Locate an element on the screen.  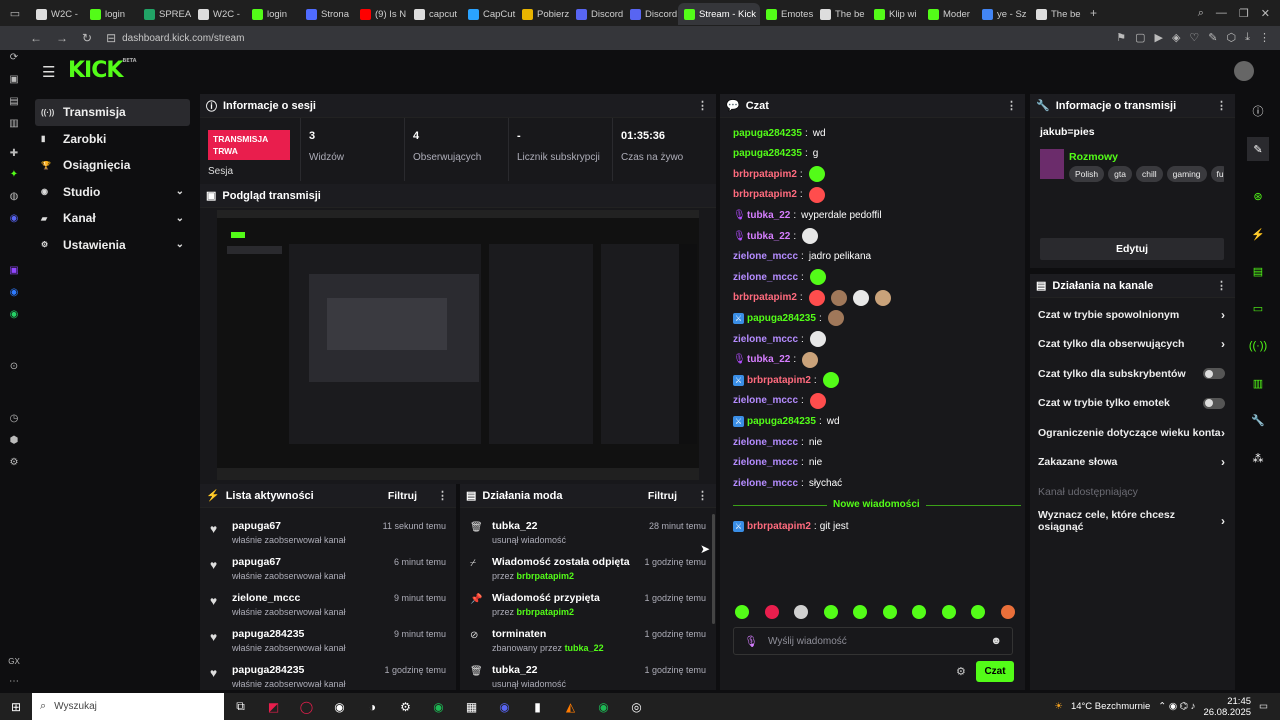
site-info-icon: ⊟ is located at coordinates (111, 38).